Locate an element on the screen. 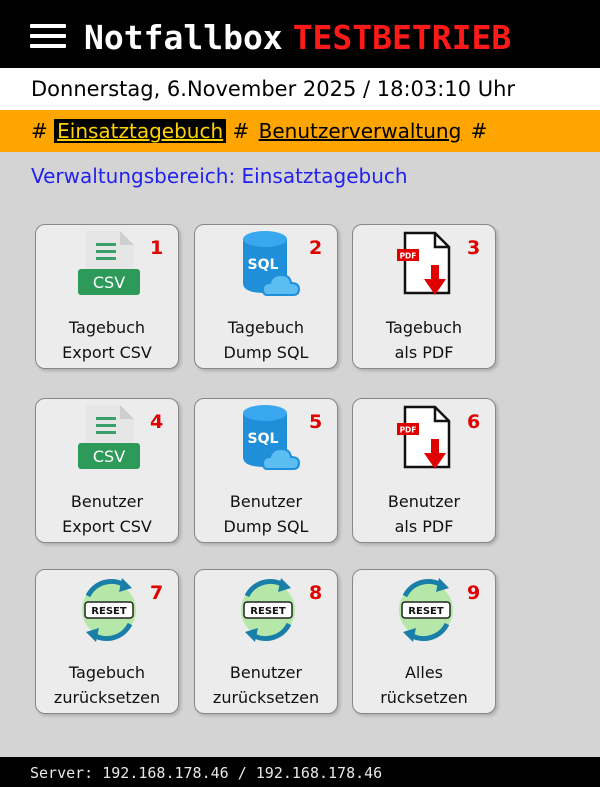  nav-links: # Einsatztagebuch # Benutzerverwaltung # is located at coordinates (259, 131).